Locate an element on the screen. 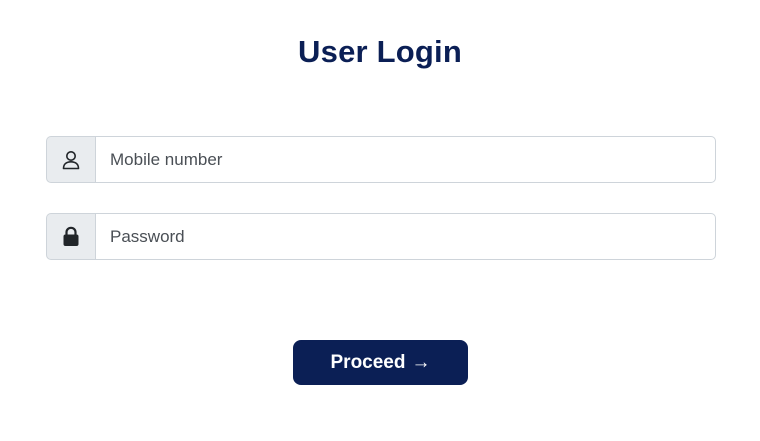 This screenshot has height=441, width=760. arrow-right-icon: → is located at coordinates (421, 362).